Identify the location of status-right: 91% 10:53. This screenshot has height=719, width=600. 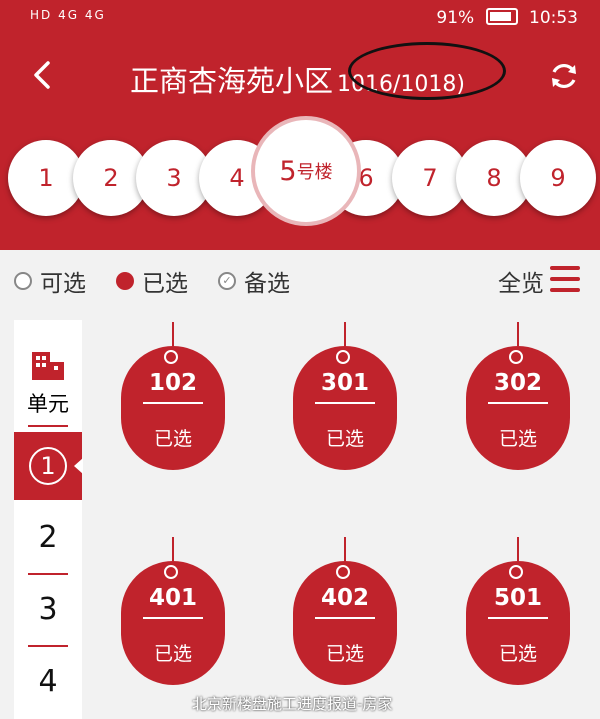
(507, 18).